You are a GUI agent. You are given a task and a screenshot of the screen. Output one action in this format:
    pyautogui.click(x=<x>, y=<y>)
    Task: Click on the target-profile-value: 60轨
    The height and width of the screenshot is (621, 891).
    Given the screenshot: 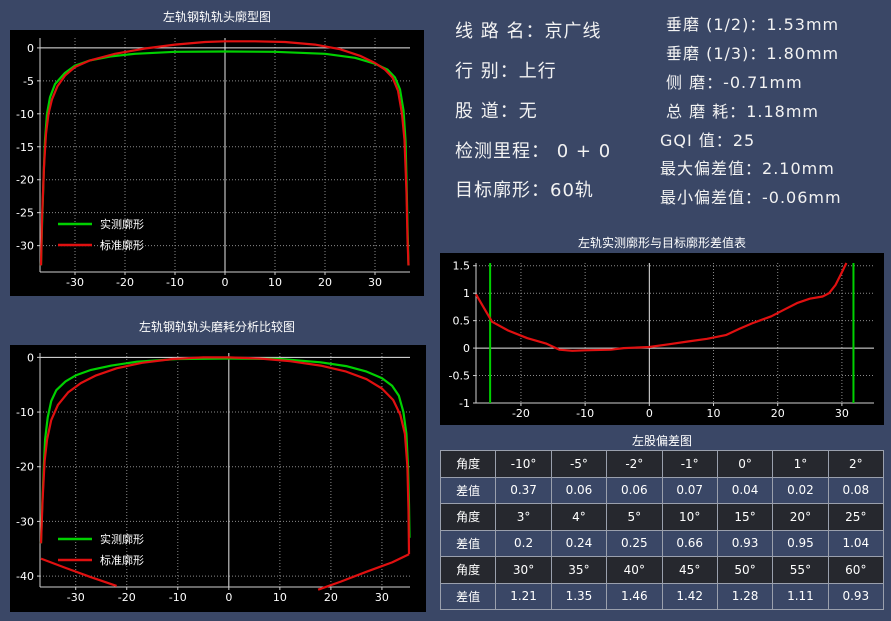 What is the action you would take?
    pyautogui.click(x=572, y=190)
    